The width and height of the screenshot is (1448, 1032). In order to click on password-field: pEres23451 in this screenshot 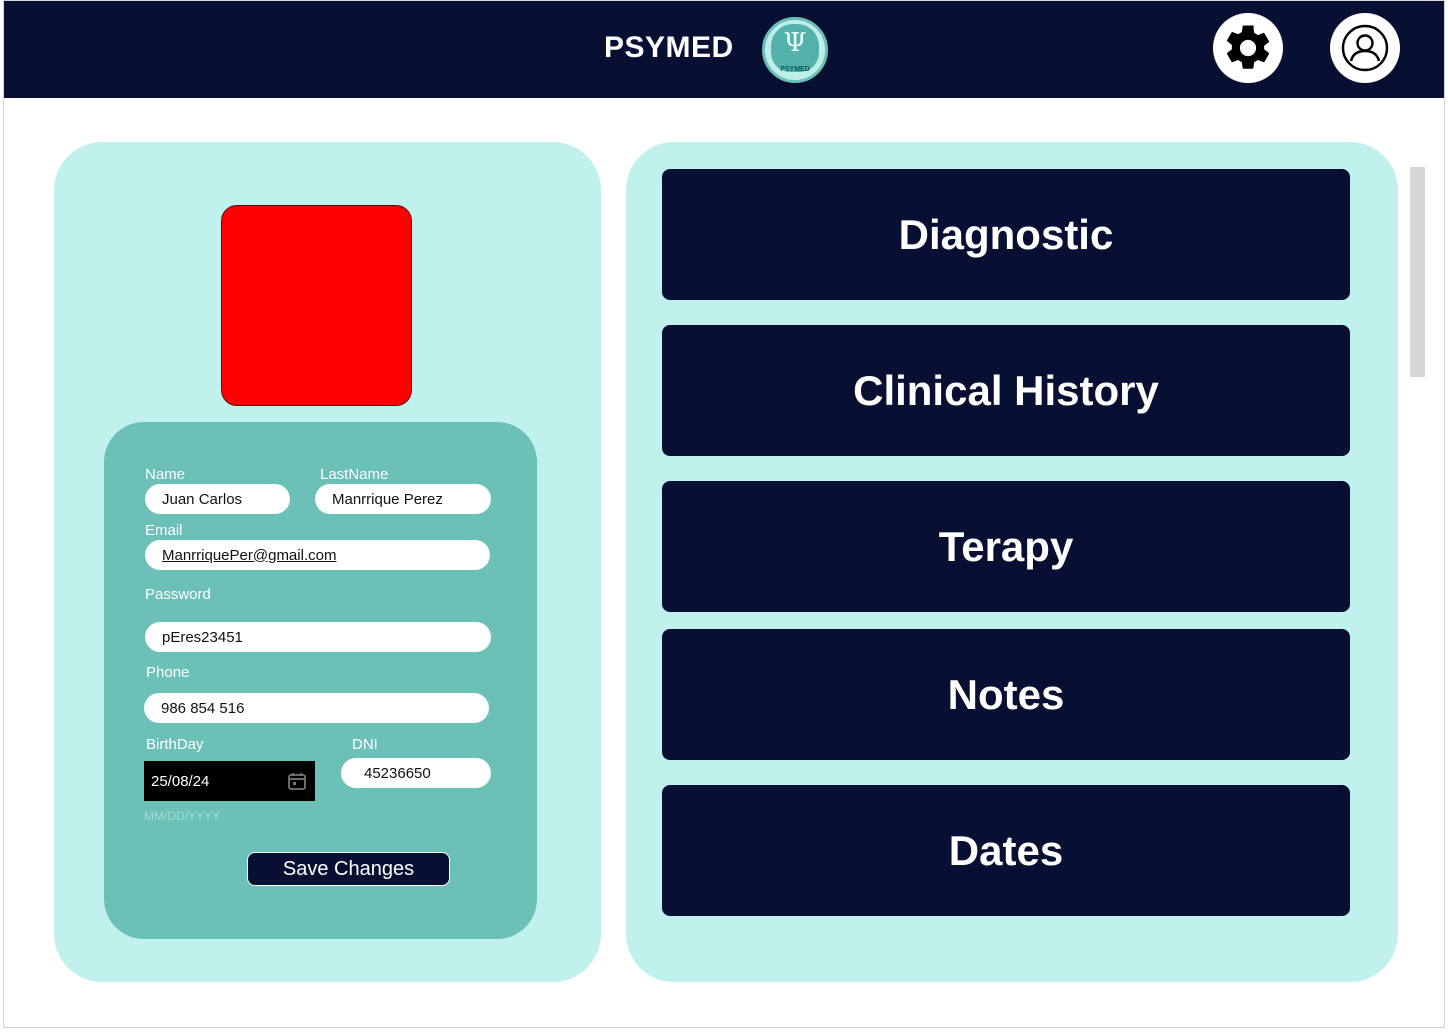, I will do `click(318, 637)`.